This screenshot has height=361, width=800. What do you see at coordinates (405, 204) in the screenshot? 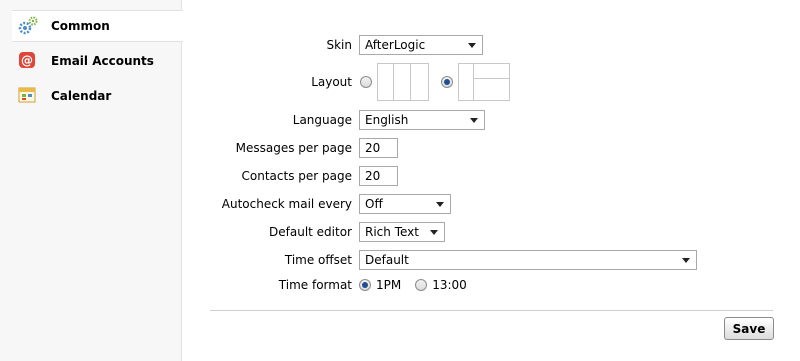
I see `autocheck-select: Off` at bounding box center [405, 204].